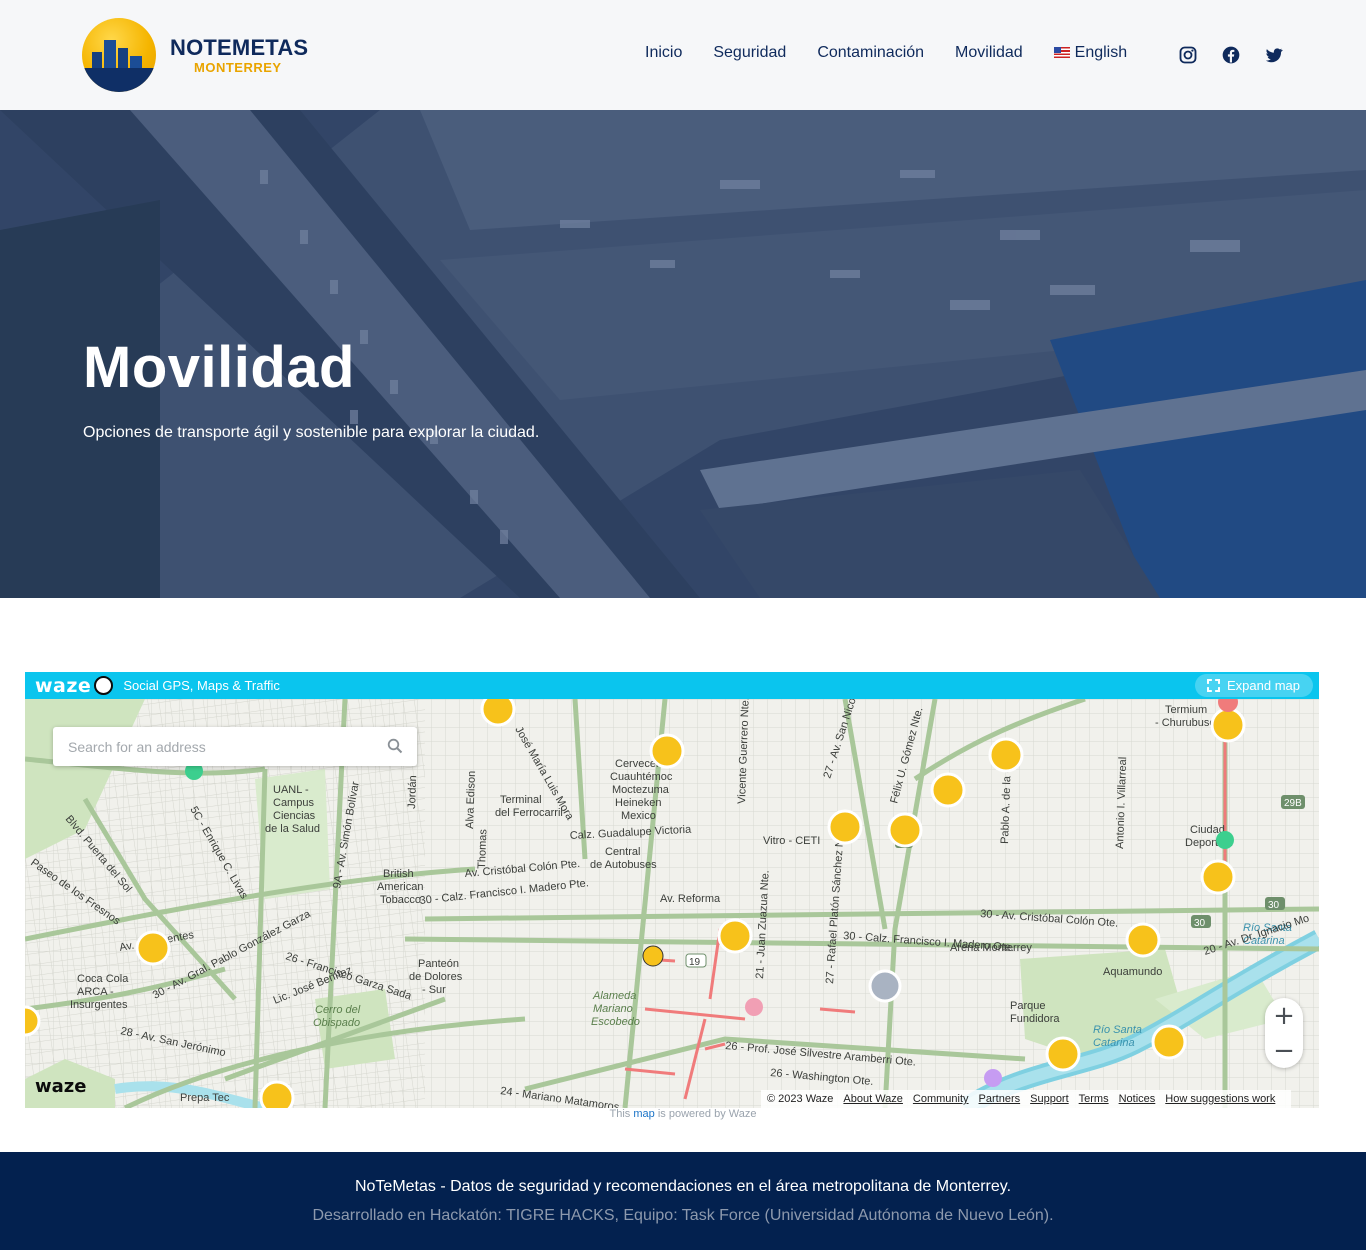 Image resolution: width=1366 pixels, height=1250 pixels. What do you see at coordinates (398, 874) in the screenshot?
I see `svg-text: British` at bounding box center [398, 874].